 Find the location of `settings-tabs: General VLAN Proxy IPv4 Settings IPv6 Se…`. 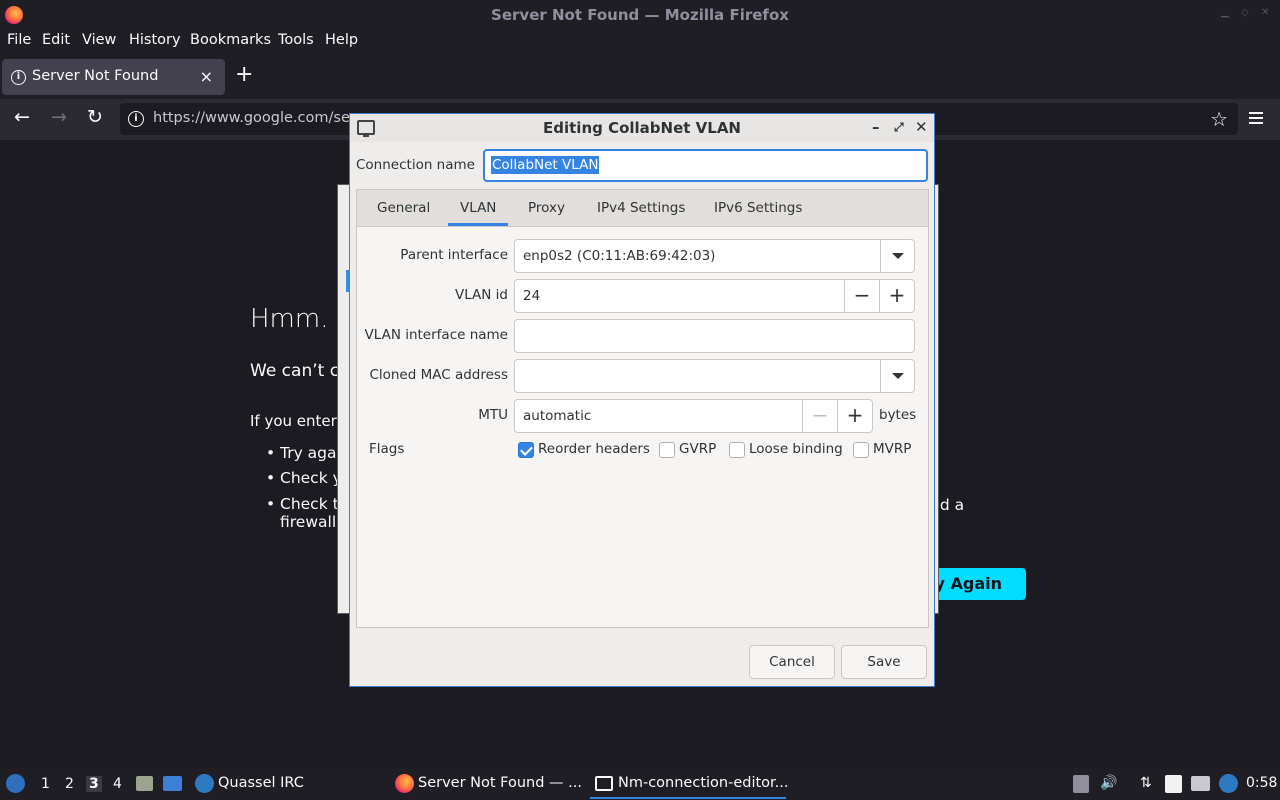

settings-tabs: General VLAN Proxy IPv4 Settings IPv6 Se… is located at coordinates (642, 208).